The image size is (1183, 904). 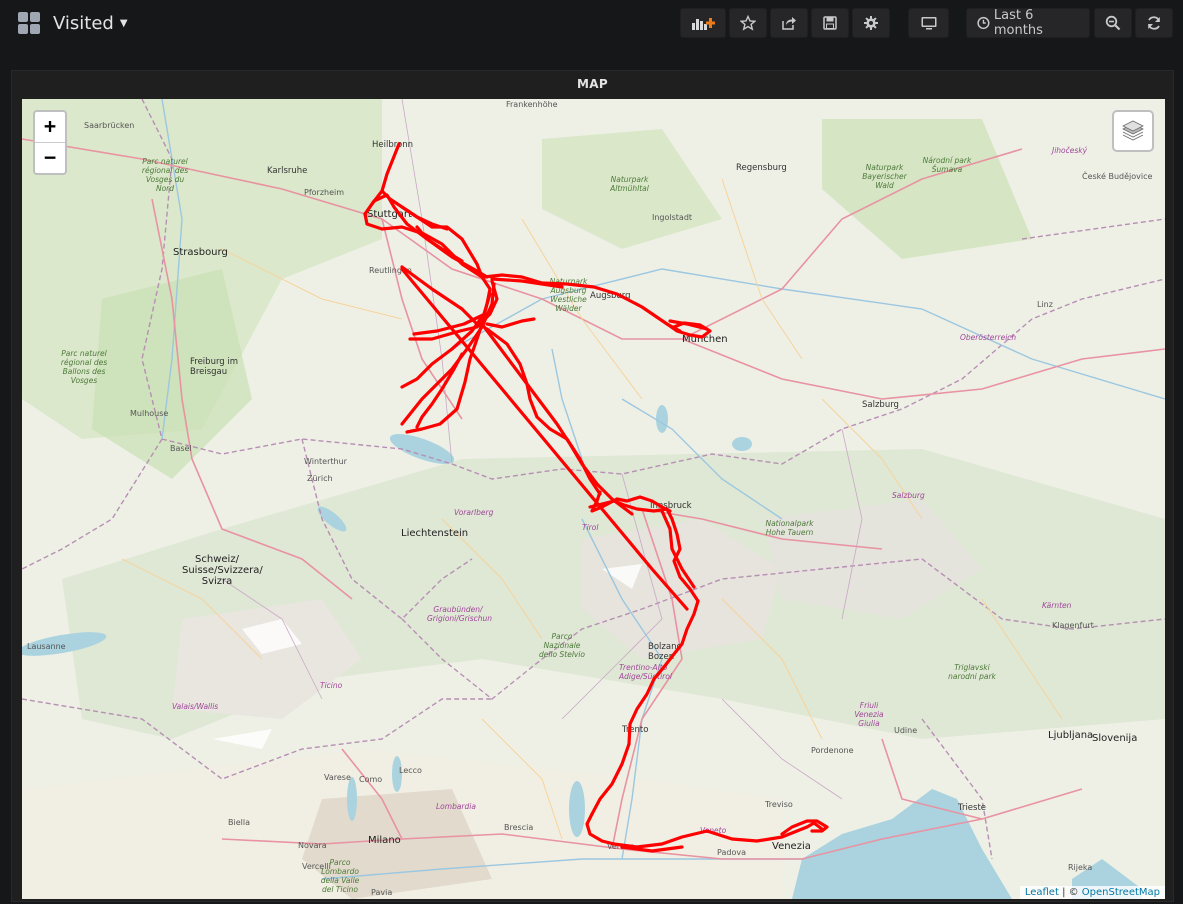 I want to click on refresh-icon, so click(x=1154, y=23).